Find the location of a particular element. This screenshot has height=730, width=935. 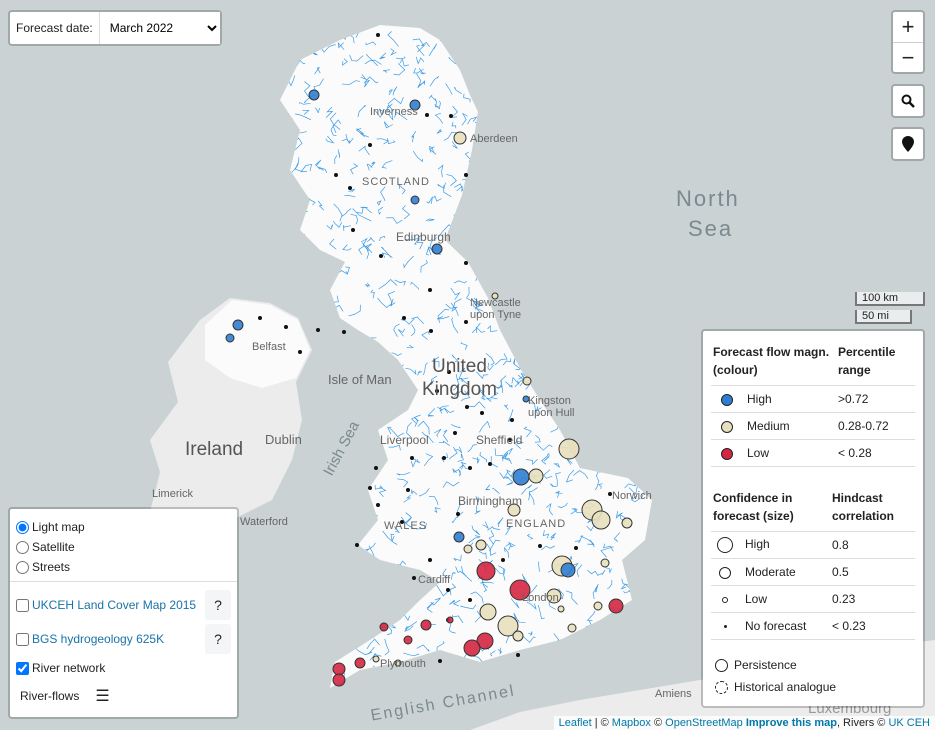

base-satellite: Satellite is located at coordinates (123, 547).